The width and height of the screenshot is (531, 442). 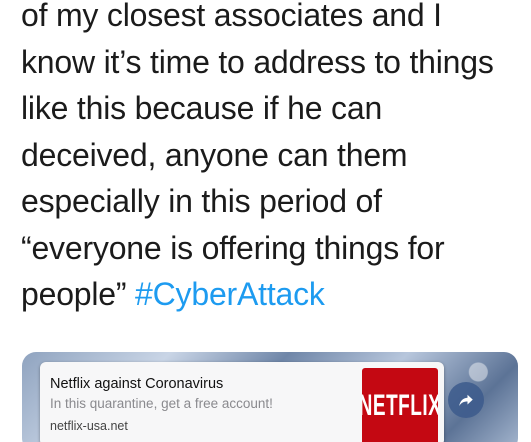 What do you see at coordinates (137, 384) in the screenshot?
I see `link-preview-title: Netflix against Coronavirus` at bounding box center [137, 384].